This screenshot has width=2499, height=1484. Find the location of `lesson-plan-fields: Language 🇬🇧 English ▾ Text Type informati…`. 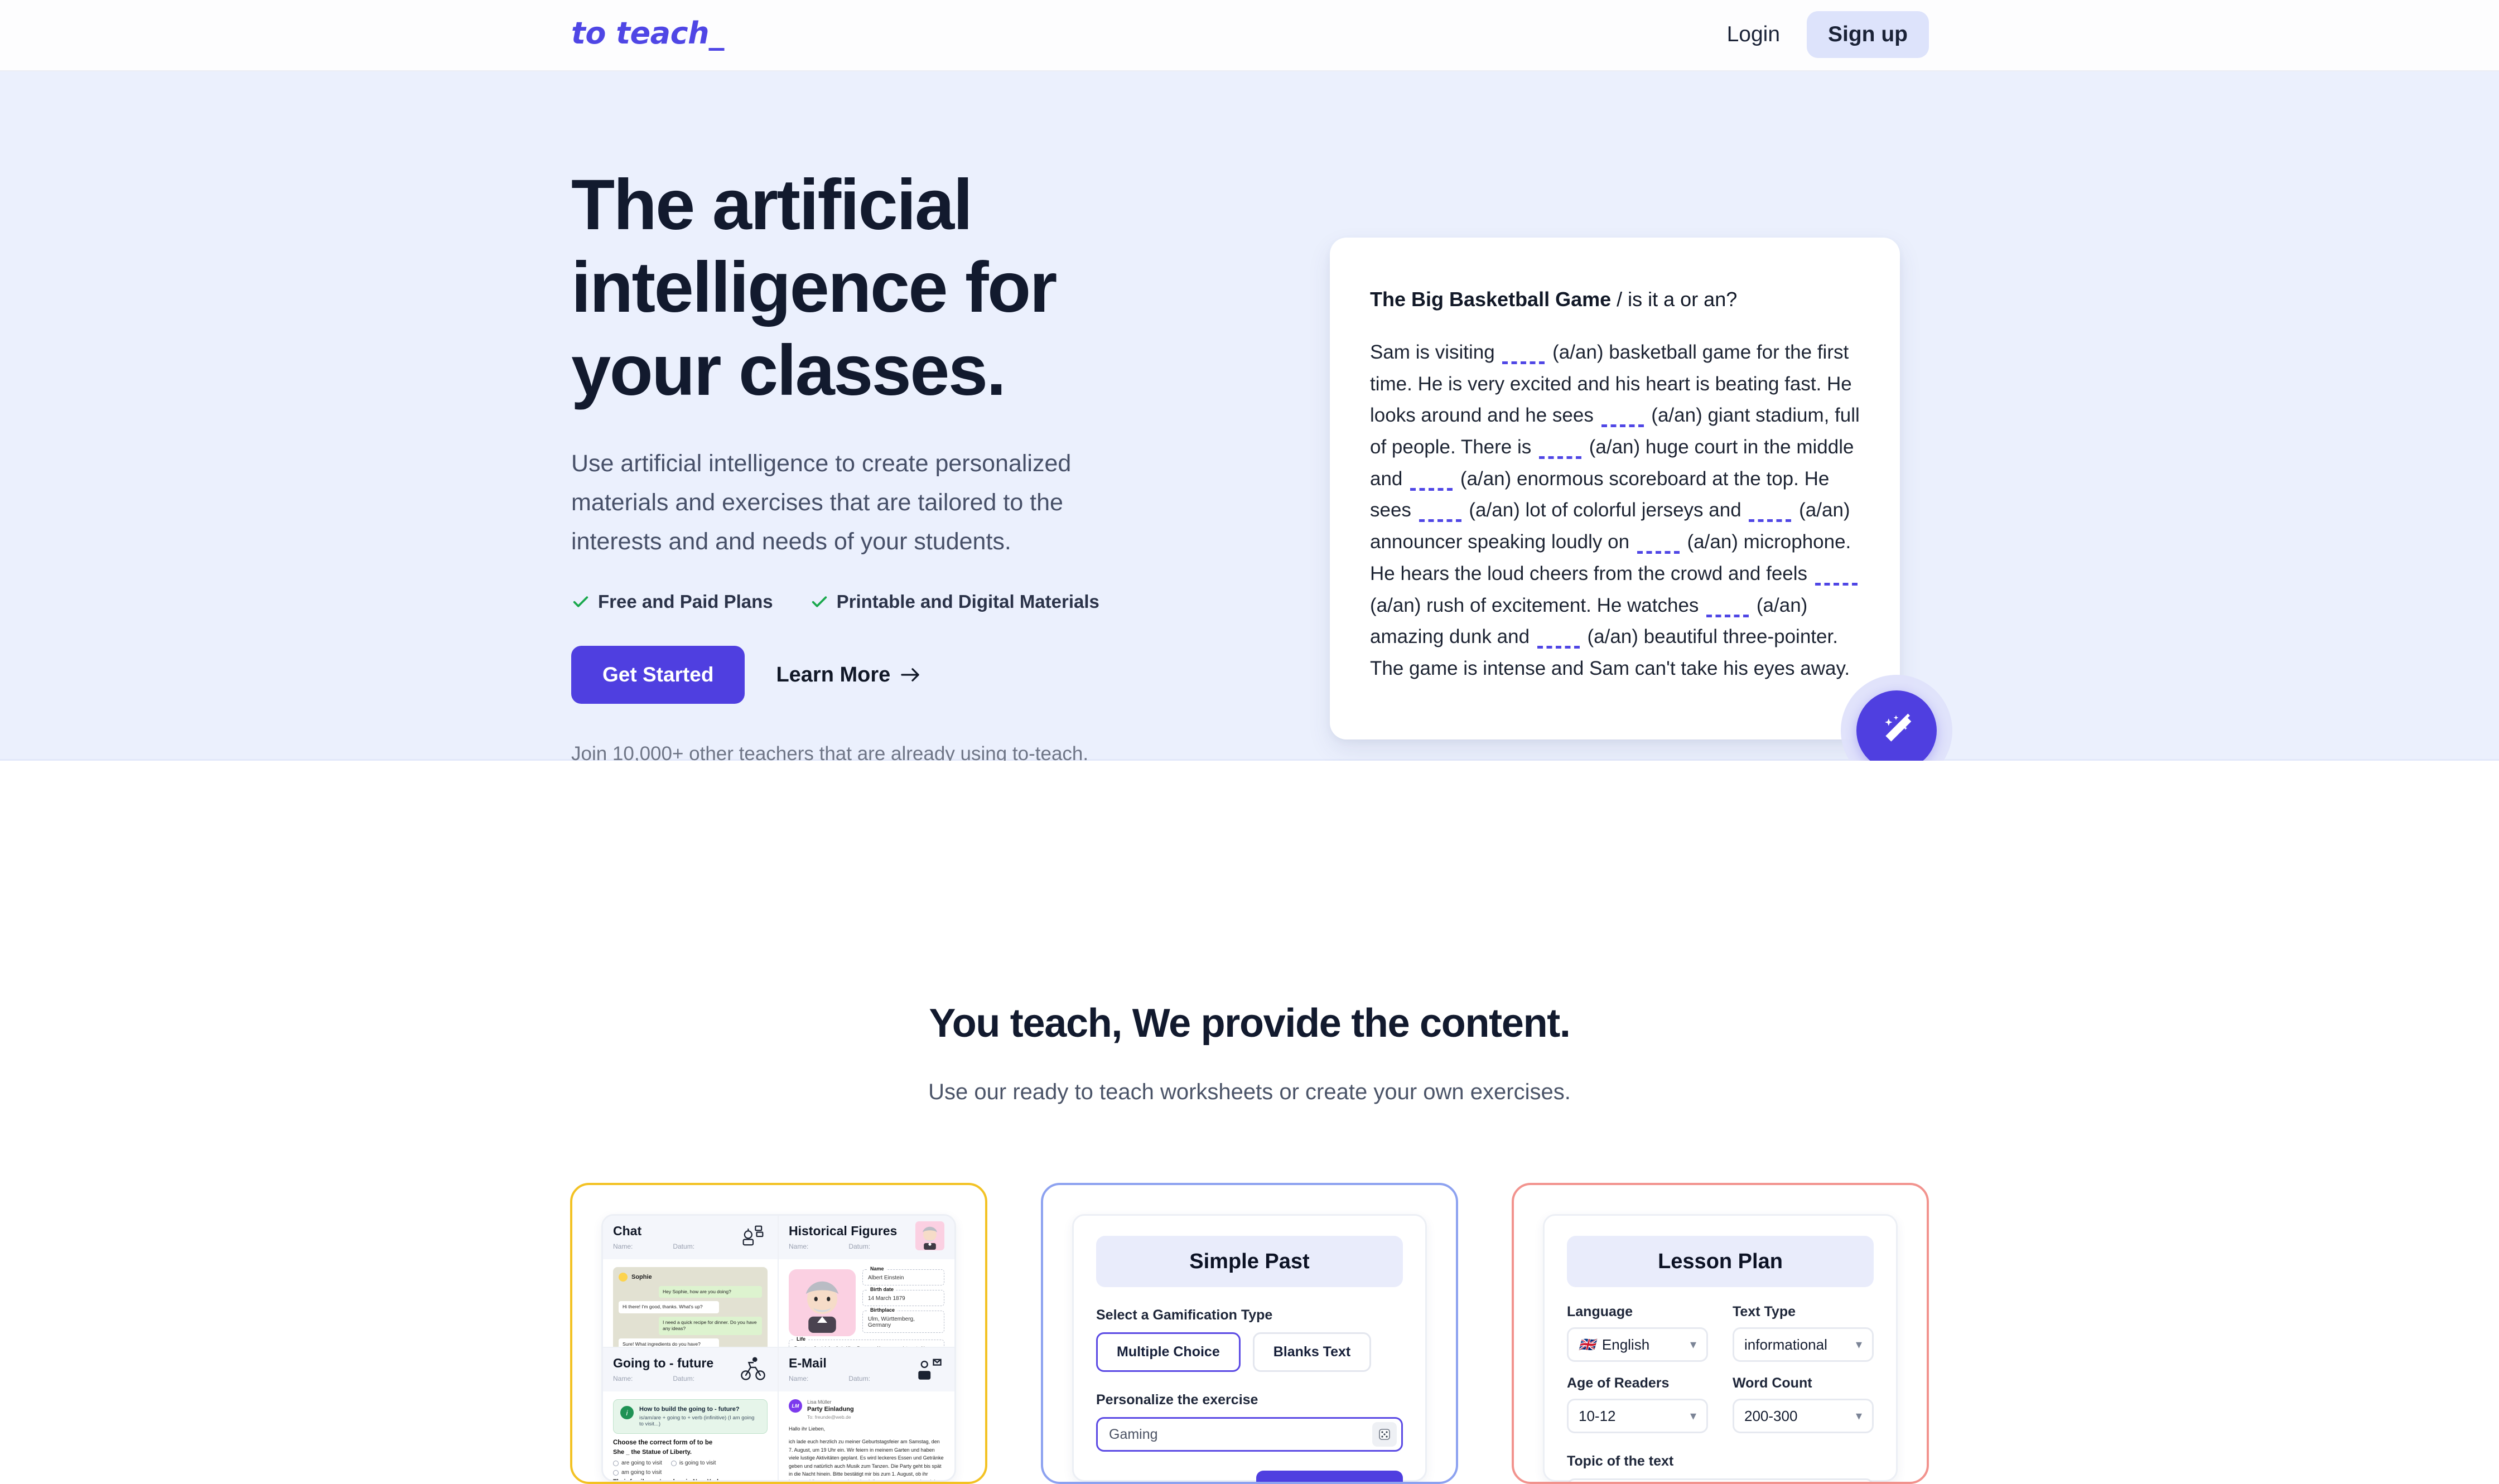

lesson-plan-fields: Language 🇬🇧 English ▾ Text Type informati… is located at coordinates (1721, 1368).